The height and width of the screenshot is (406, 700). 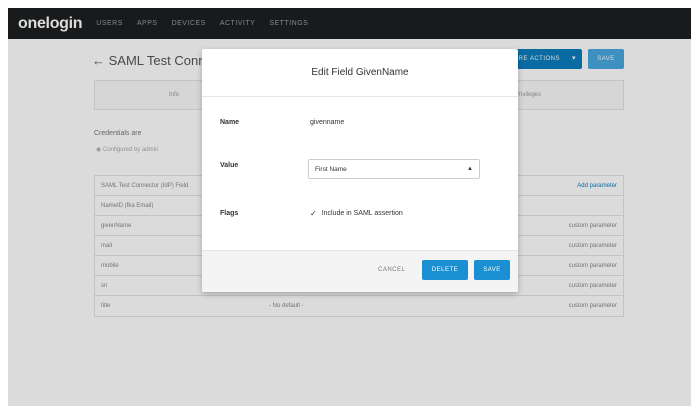 I want to click on include-saml-checkbox: ✓ Include in SAML assertion, so click(x=356, y=213).